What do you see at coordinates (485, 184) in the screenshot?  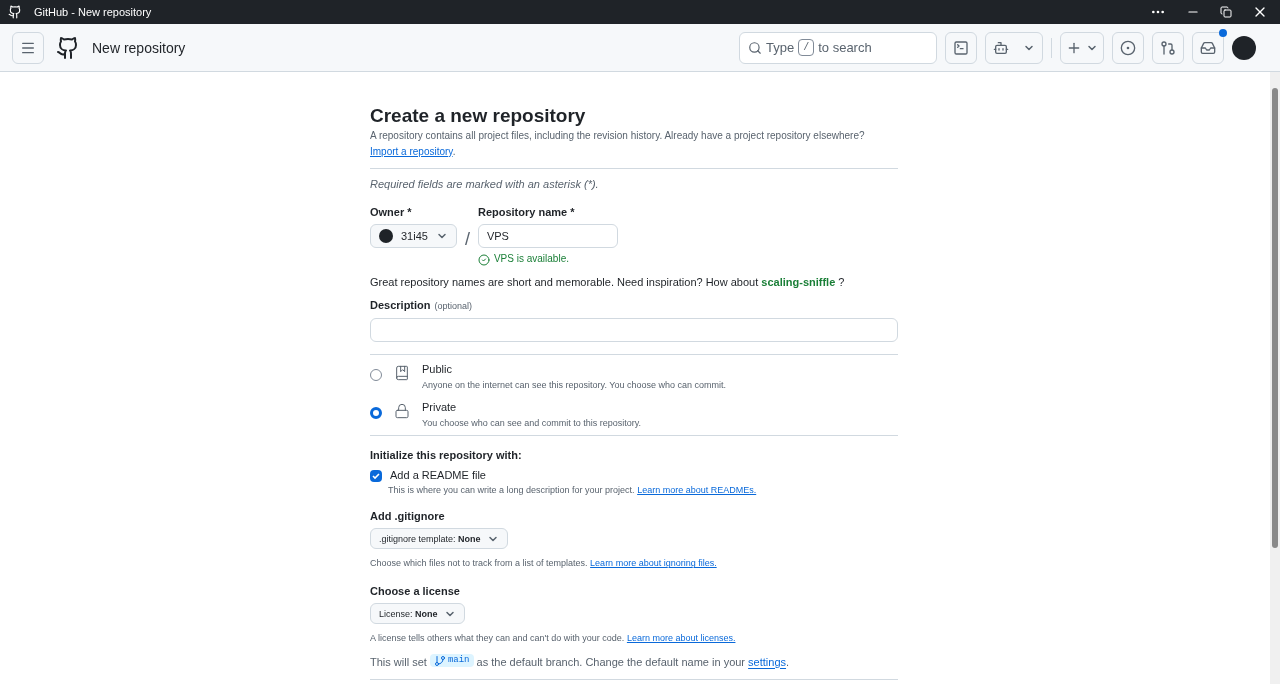 I see `required-note: Required fields are marked with an asterisk (*).` at bounding box center [485, 184].